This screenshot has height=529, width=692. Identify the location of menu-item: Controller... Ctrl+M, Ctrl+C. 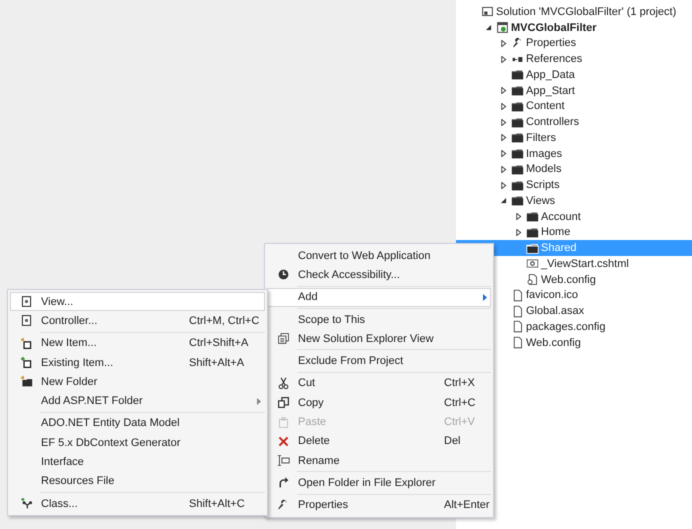
(137, 321).